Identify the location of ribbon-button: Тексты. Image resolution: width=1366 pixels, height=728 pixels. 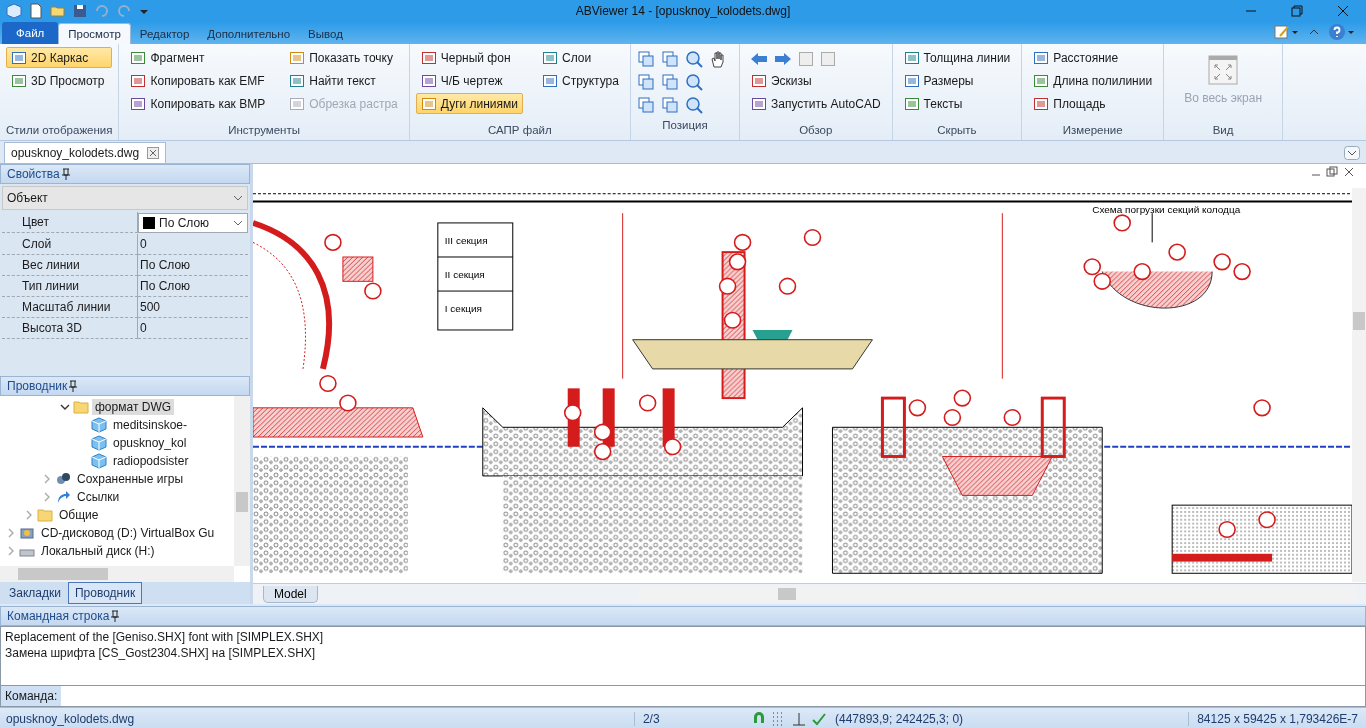
(957, 103).